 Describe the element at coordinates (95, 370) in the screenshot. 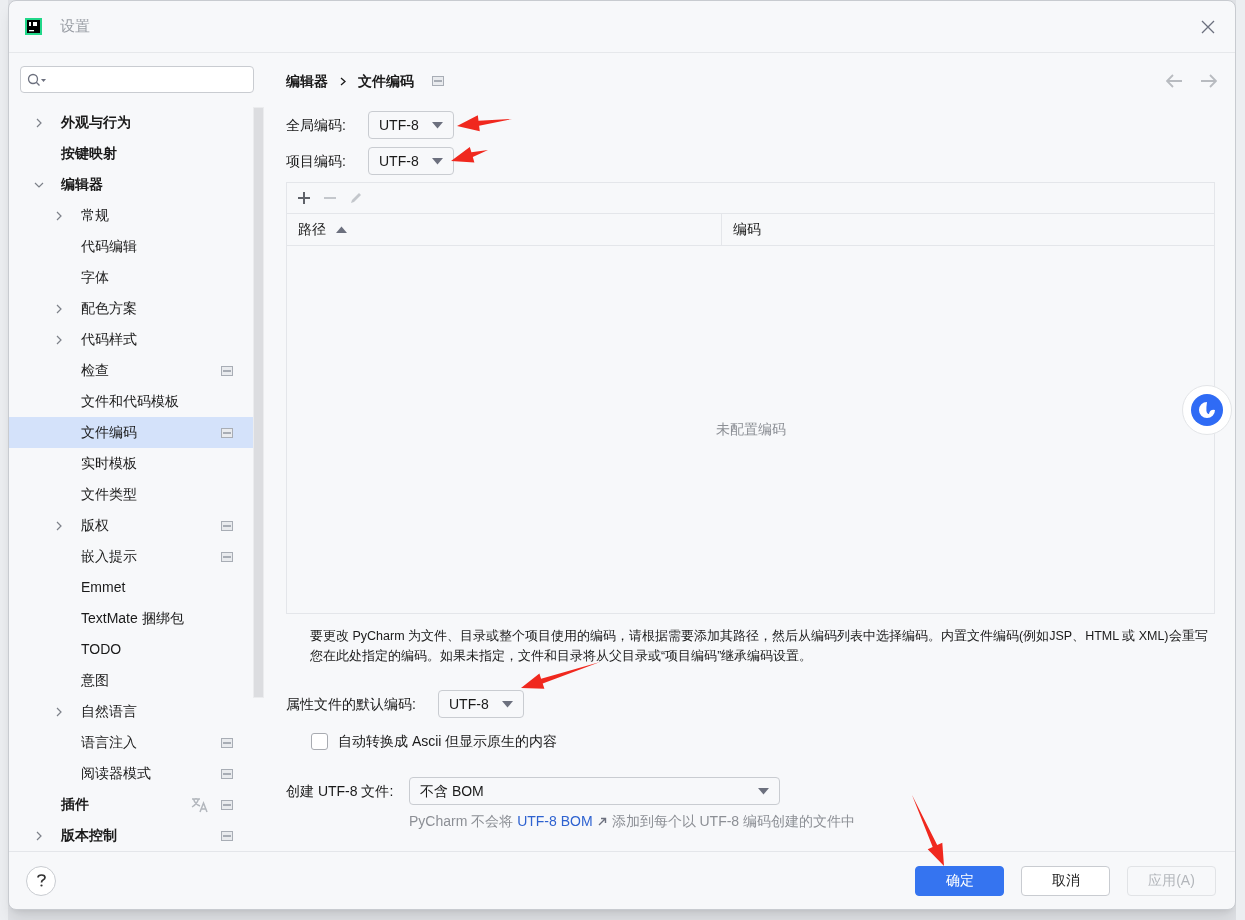

I see `tree-item-label: 检查` at that location.